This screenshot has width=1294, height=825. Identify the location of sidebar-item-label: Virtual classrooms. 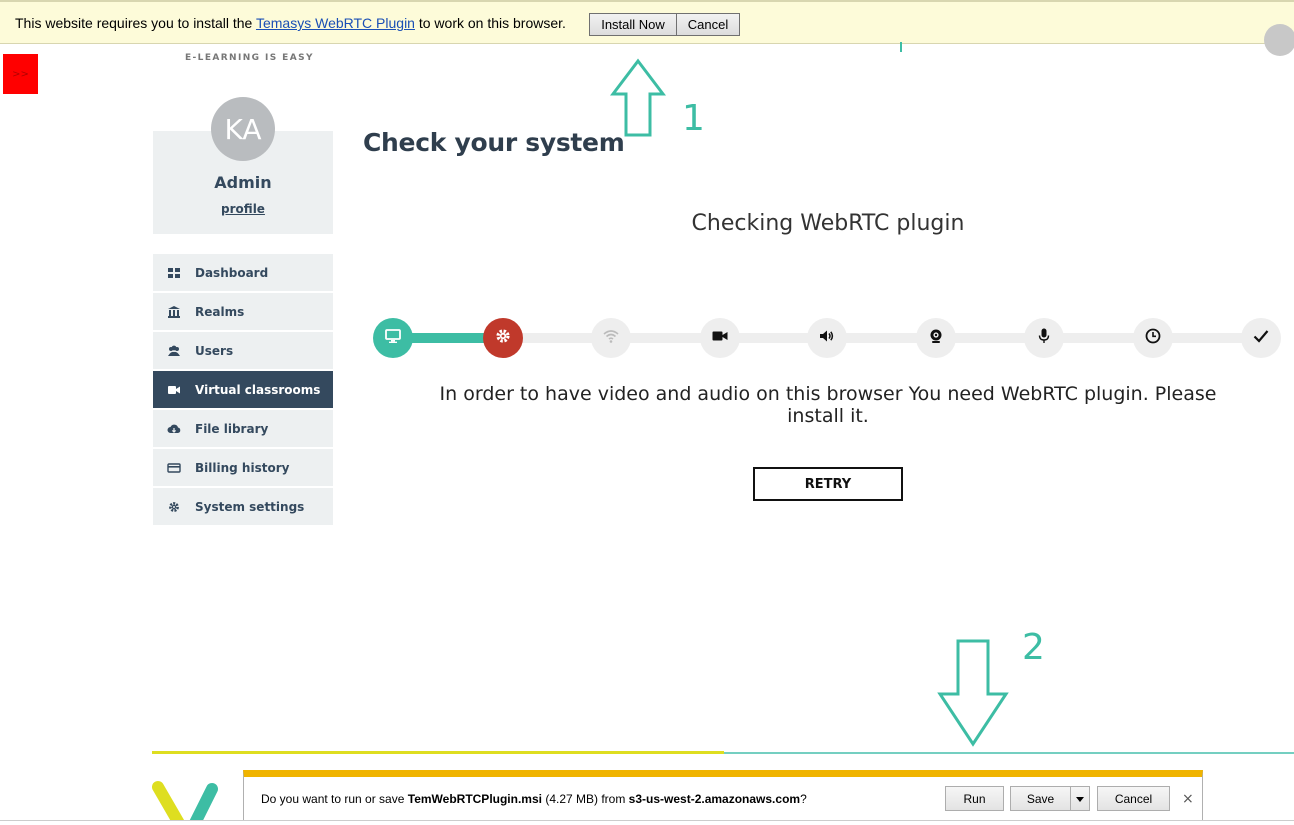
(258, 389).